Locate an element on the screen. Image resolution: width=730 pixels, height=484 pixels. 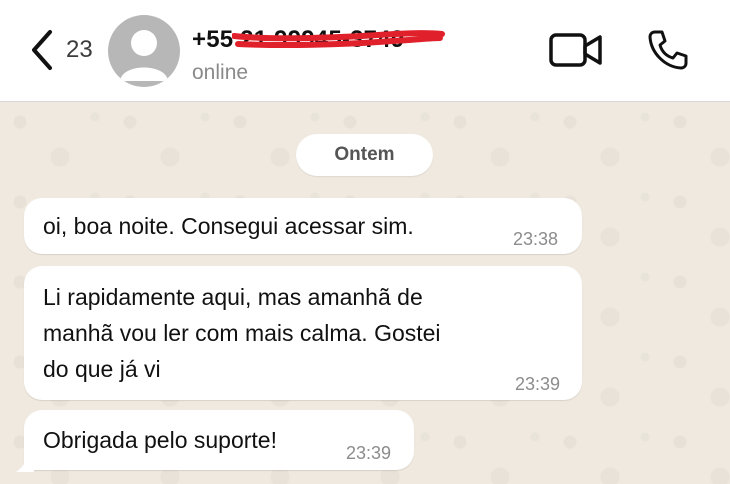
redaction-scribble is located at coordinates (338, 39).